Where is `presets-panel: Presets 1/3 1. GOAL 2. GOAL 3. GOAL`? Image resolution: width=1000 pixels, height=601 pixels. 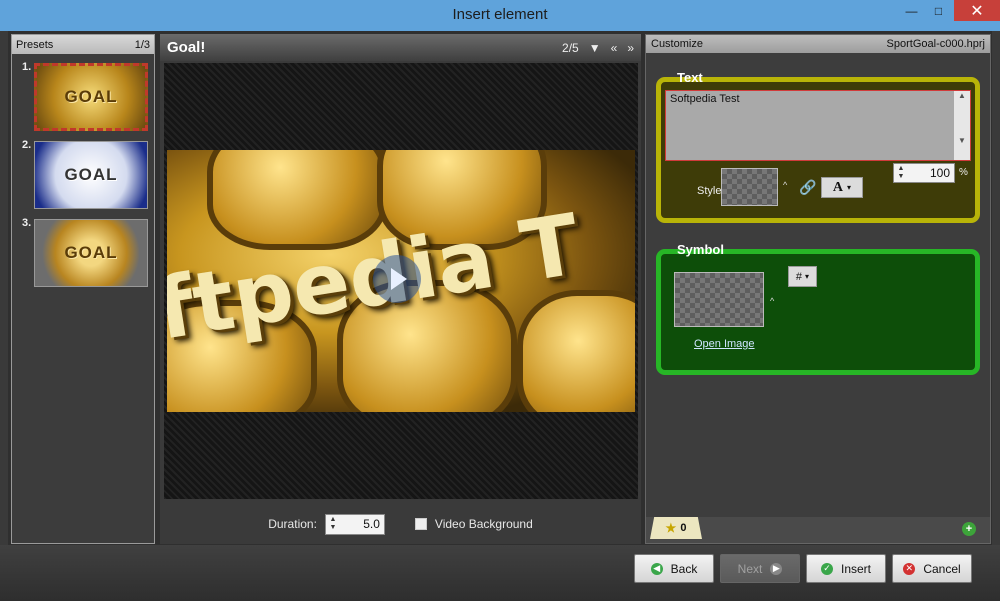
presets-panel: Presets 1/3 1. GOAL 2. GOAL 3. GOAL is located at coordinates (83, 289).